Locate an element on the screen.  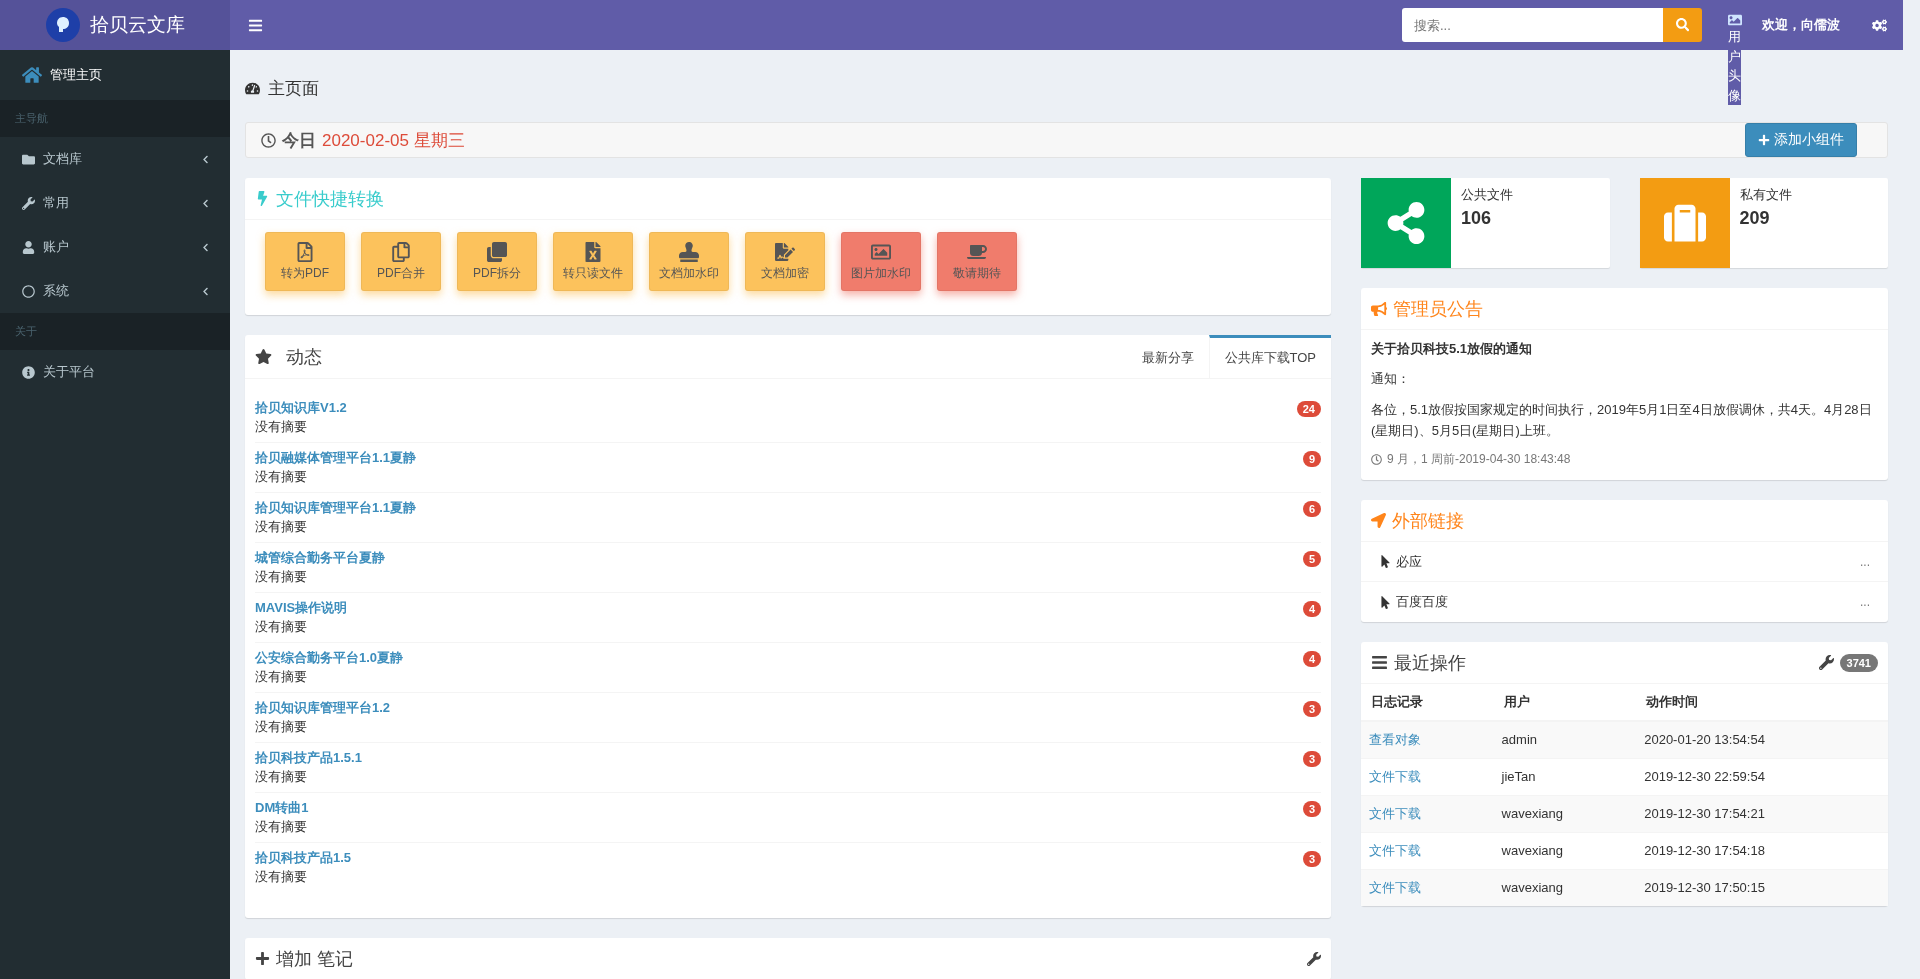
sidebar-item: 系统 is located at coordinates (115, 291).